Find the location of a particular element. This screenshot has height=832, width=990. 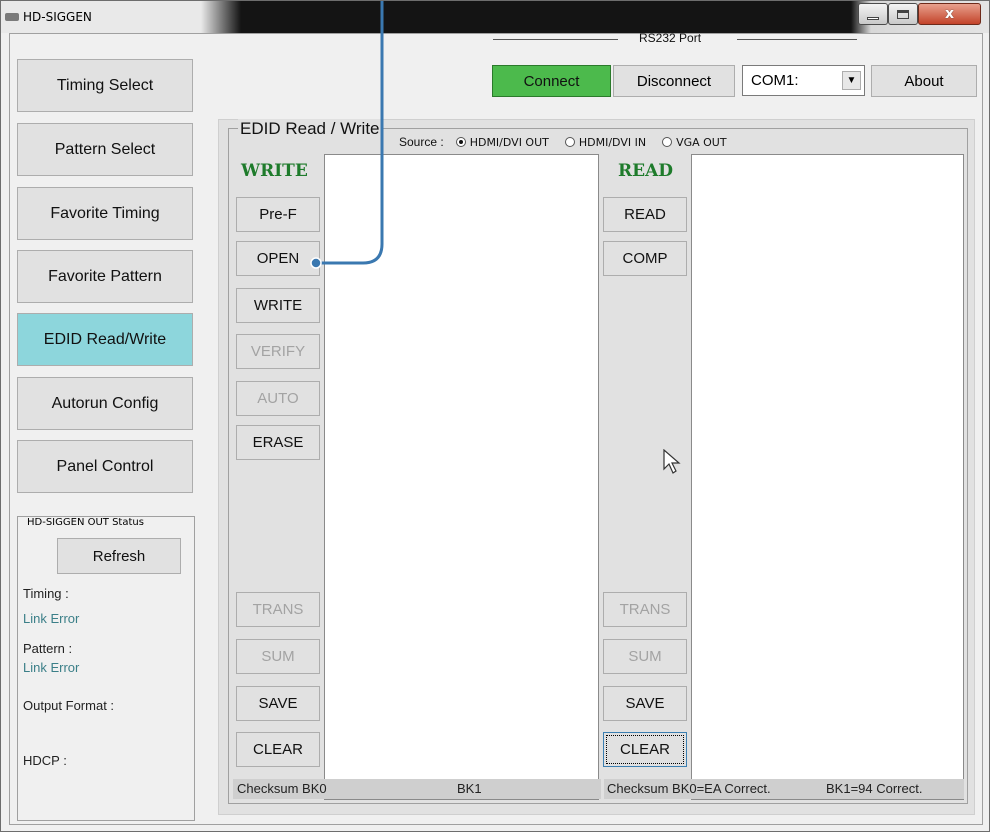

timing-value: Link Error is located at coordinates (51, 618).